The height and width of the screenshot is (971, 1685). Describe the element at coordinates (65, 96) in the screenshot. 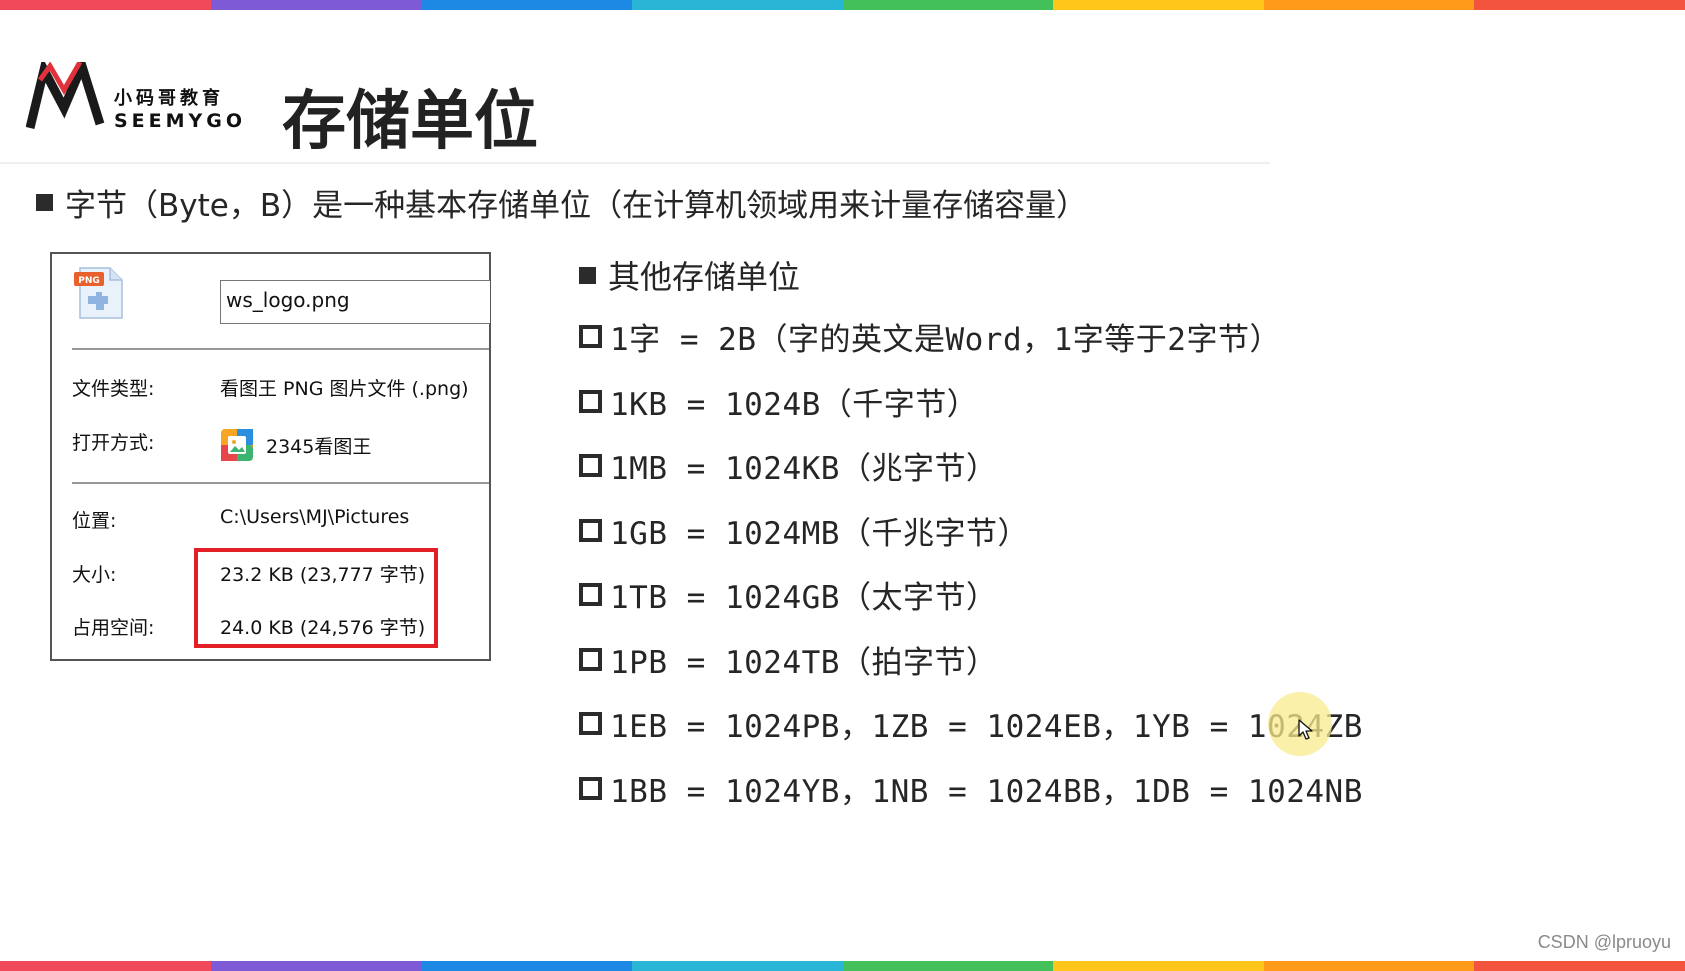

I see `logo-m-icon` at that location.